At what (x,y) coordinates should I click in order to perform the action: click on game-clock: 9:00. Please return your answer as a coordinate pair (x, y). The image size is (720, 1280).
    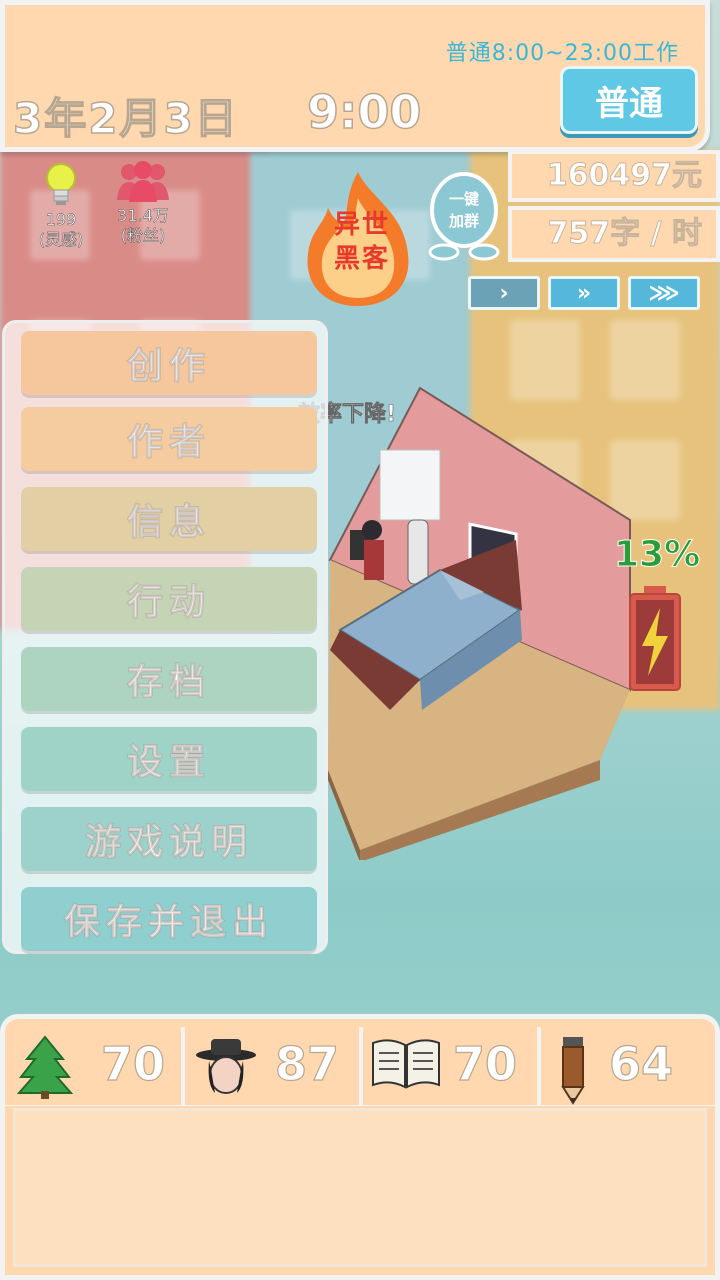
    Looking at the image, I should click on (364, 112).